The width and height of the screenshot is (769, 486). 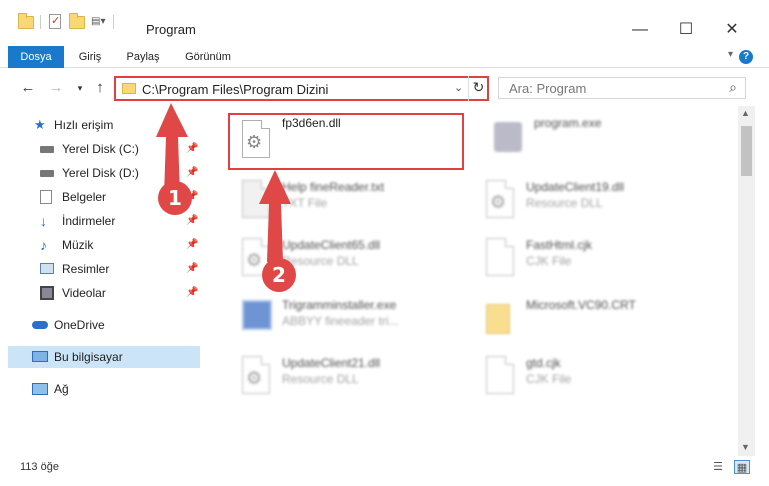 What do you see at coordinates (40, 325) in the screenshot?
I see `cloud-icon` at bounding box center [40, 325].